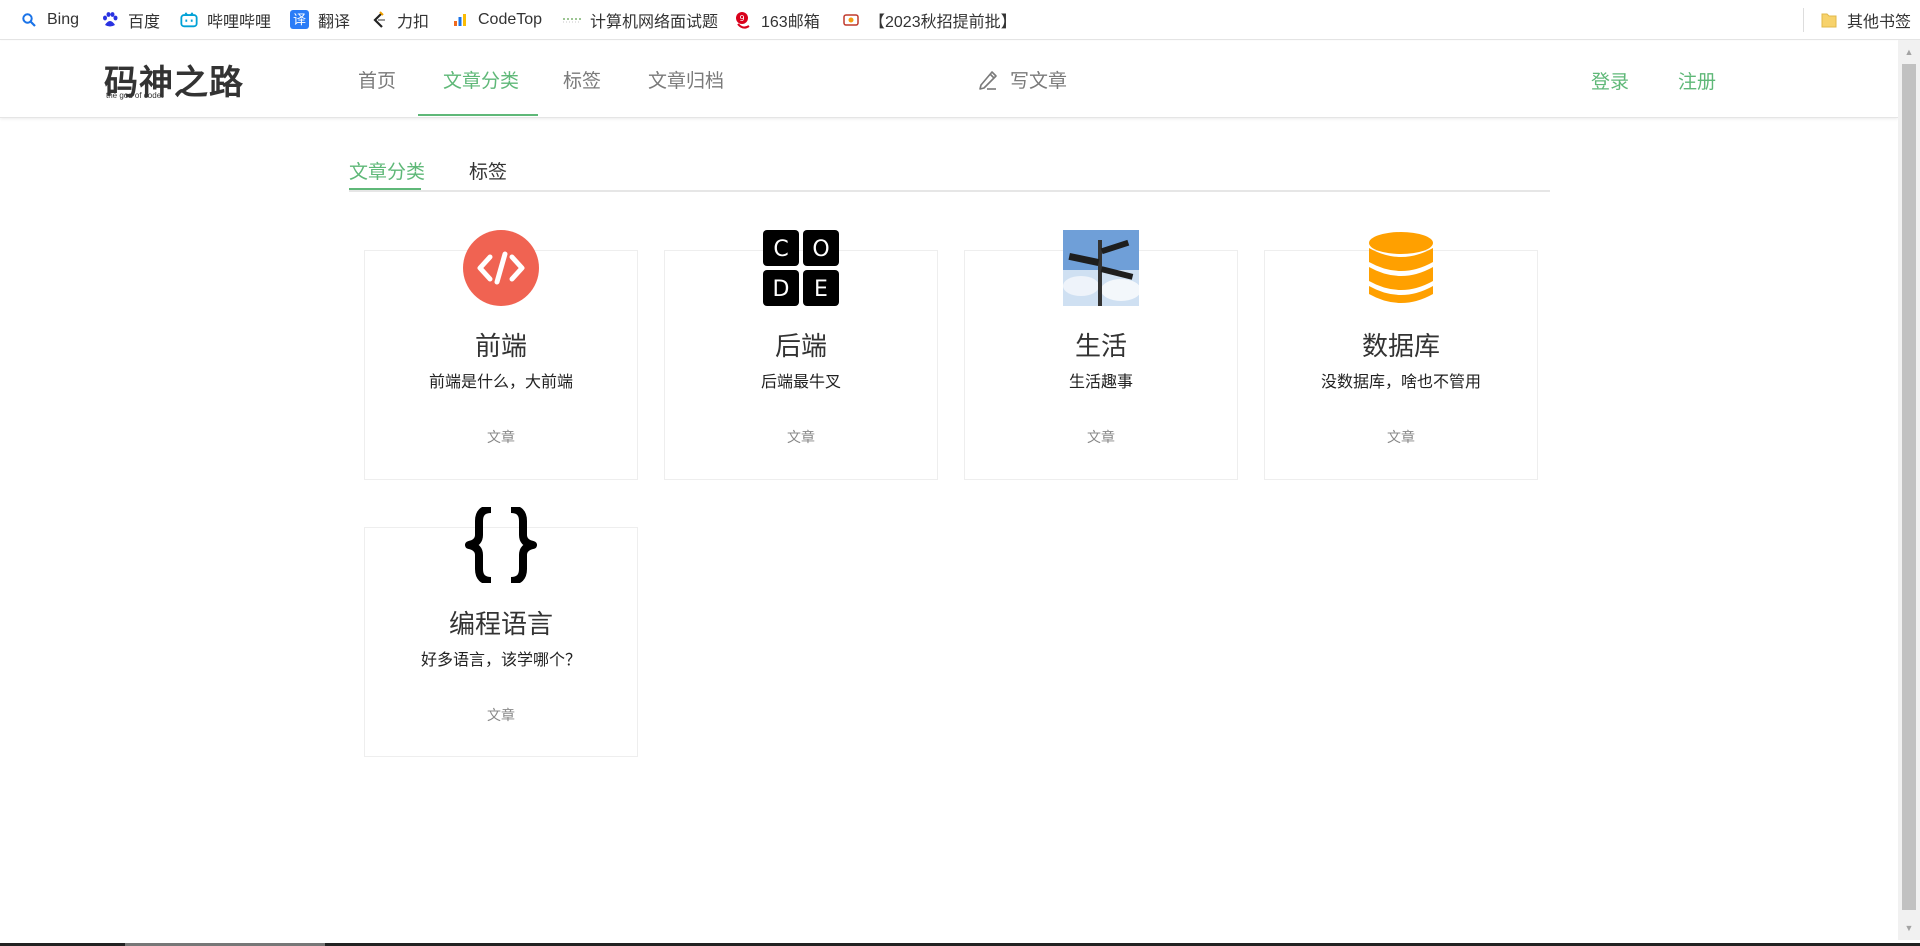  I want to click on write-article-button: 写文章, so click(1021, 79).